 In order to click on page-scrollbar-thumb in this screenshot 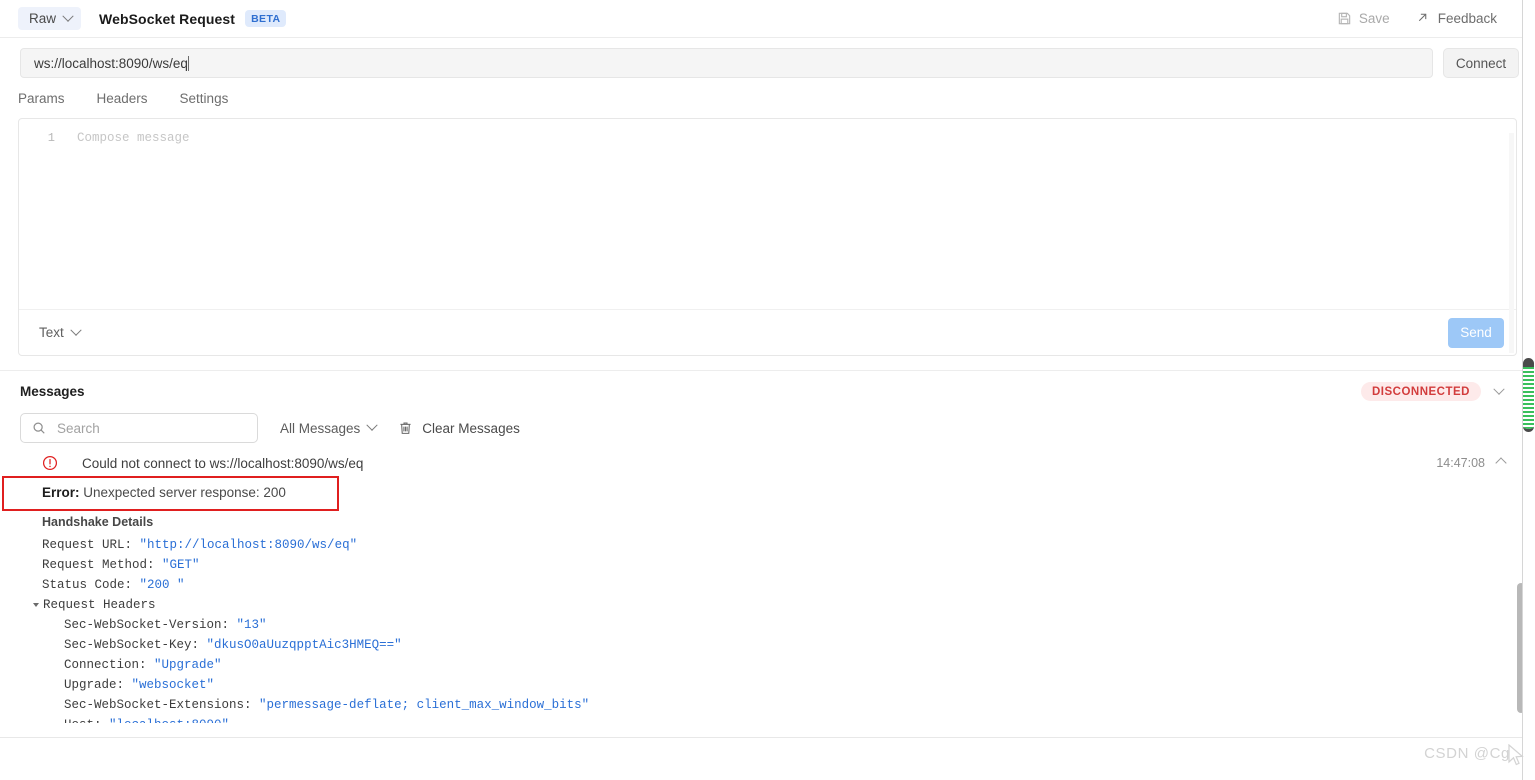, I will do `click(1528, 395)`.